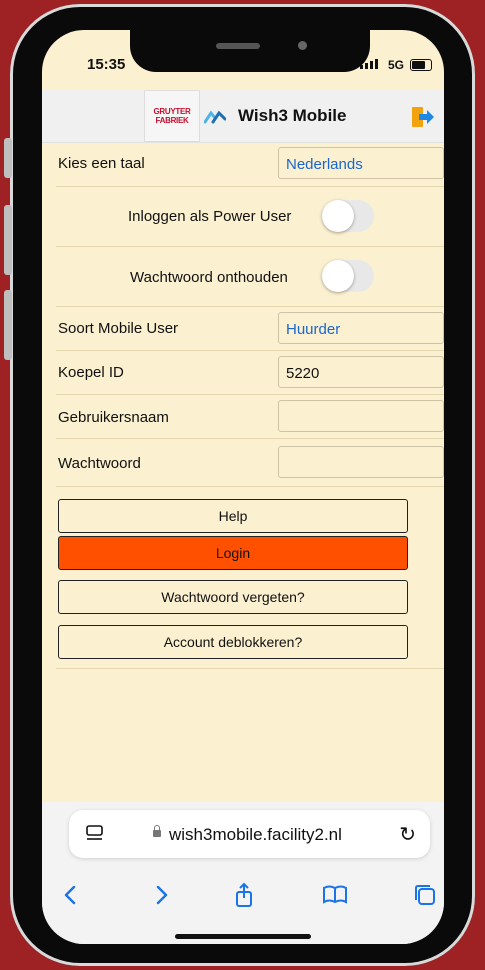 This screenshot has width=485, height=970. I want to click on user-type-label: Soort Mobile User, so click(118, 328).